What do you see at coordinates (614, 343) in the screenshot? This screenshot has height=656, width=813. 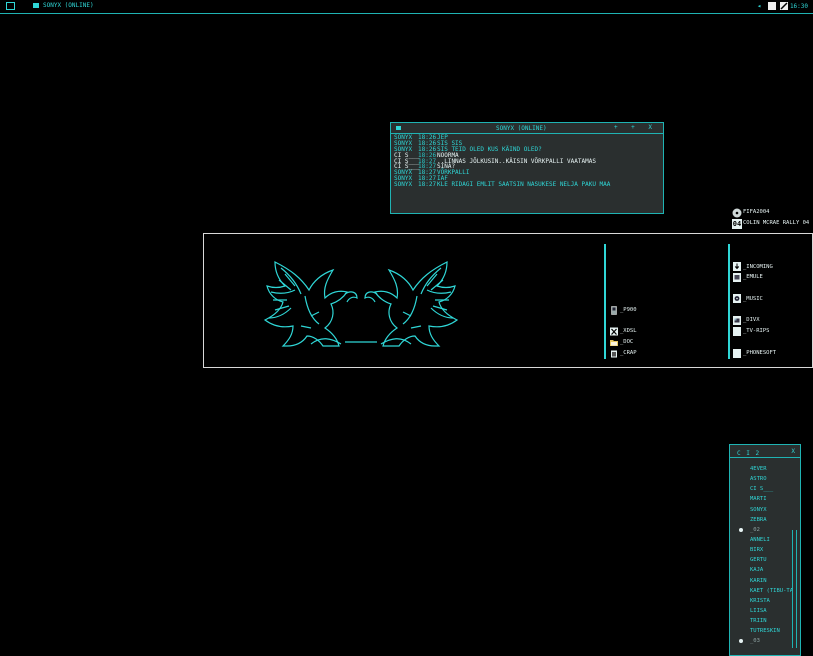 I see `folder-icon` at bounding box center [614, 343].